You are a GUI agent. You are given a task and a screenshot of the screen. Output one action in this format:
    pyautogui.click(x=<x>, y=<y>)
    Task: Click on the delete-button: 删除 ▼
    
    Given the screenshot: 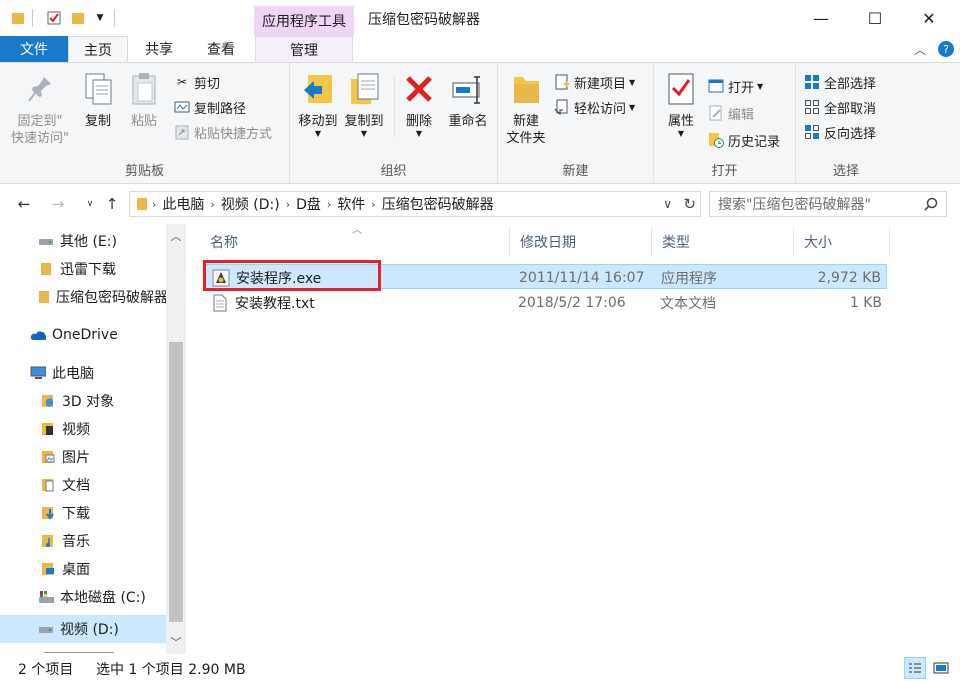 What is the action you would take?
    pyautogui.click(x=419, y=104)
    